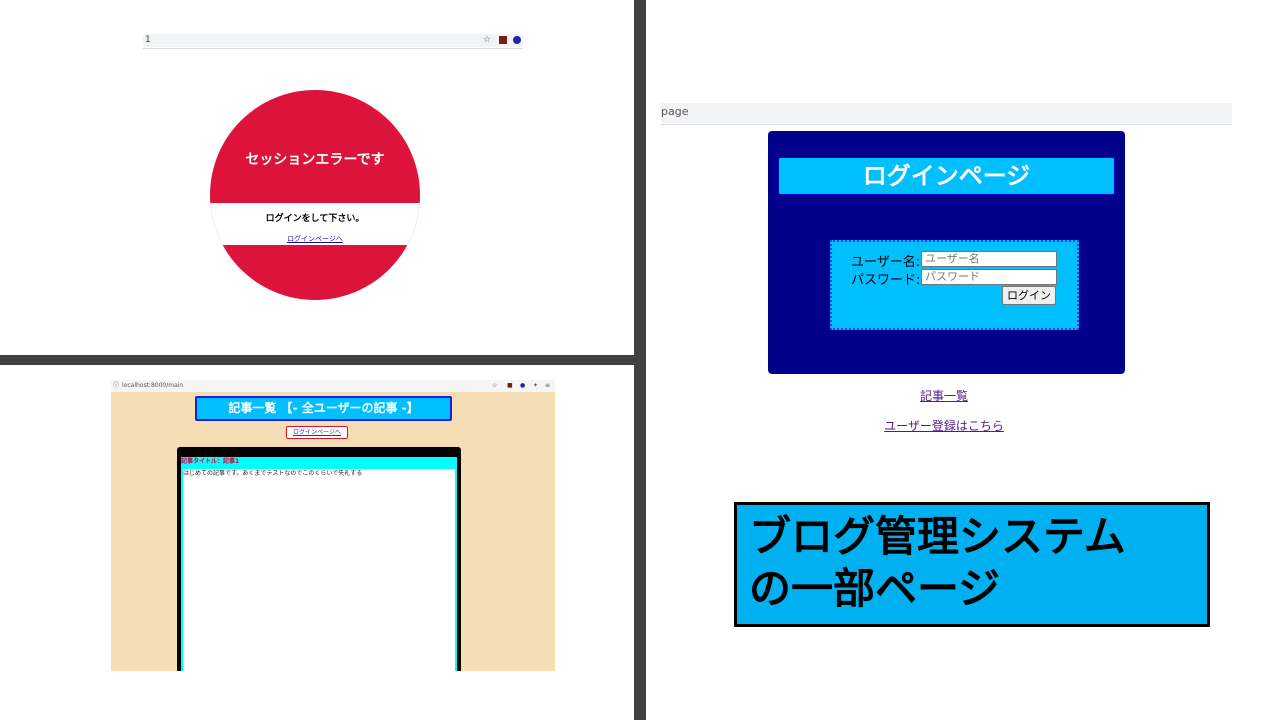 The height and width of the screenshot is (720, 1280). I want to click on address-bar: 1 ☆, so click(333, 40).